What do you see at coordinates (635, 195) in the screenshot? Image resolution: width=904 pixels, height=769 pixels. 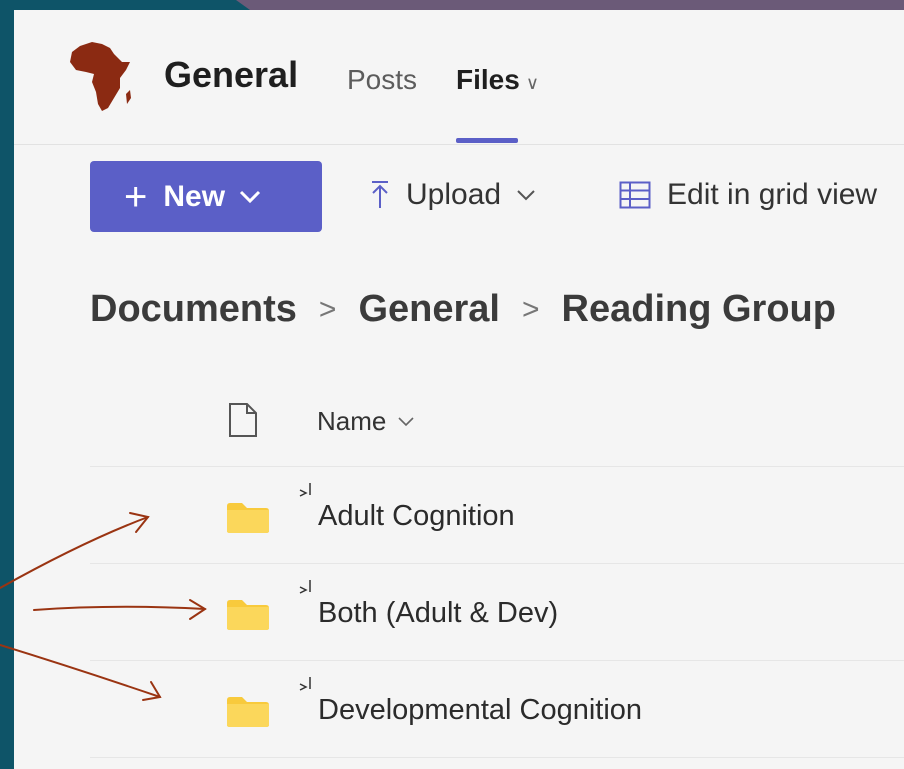 I see `grid-view-icon` at bounding box center [635, 195].